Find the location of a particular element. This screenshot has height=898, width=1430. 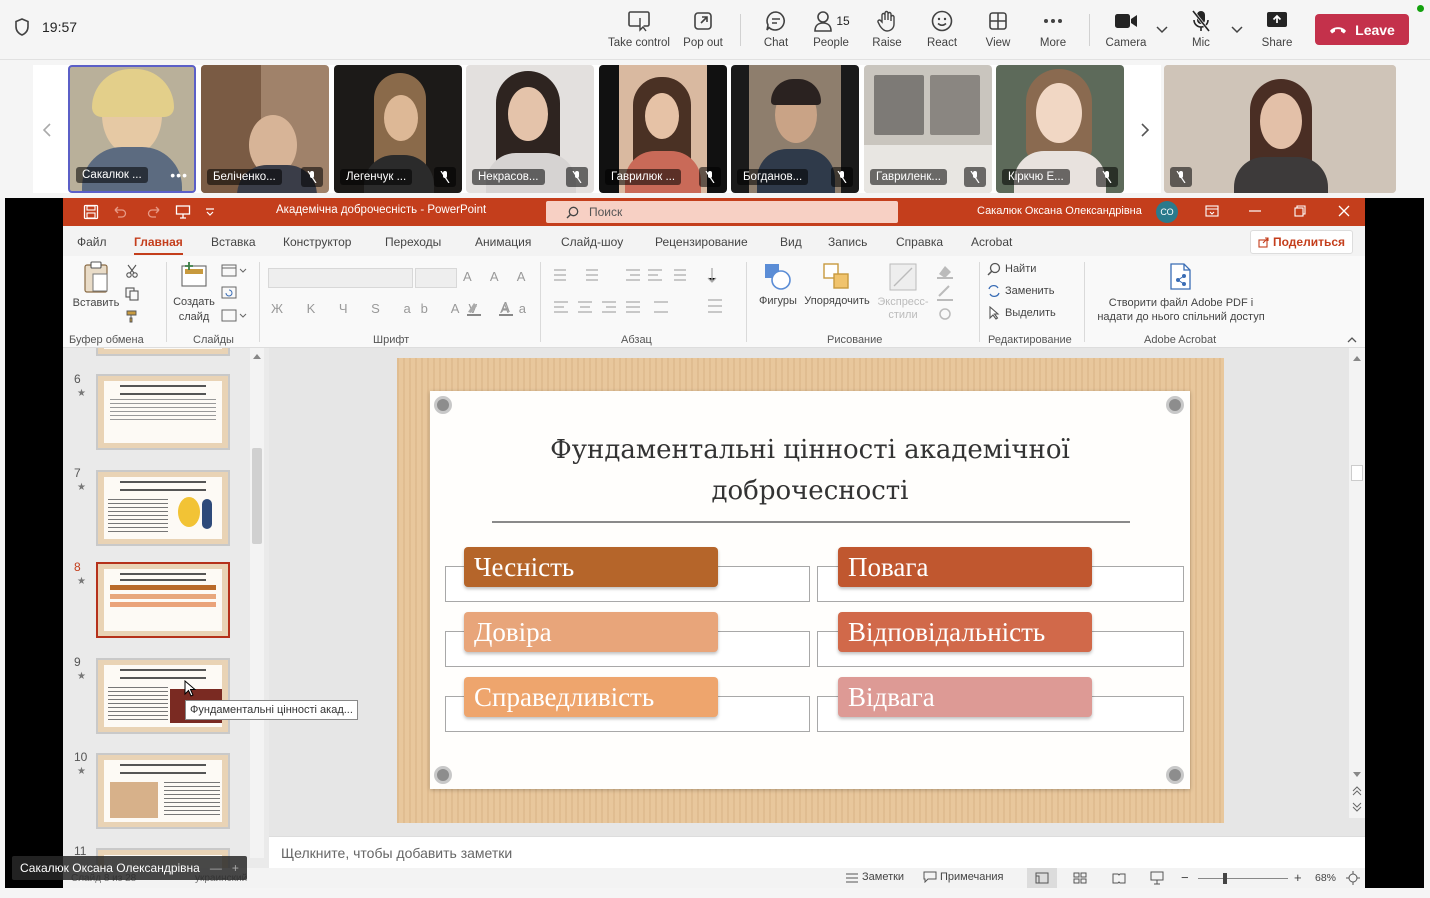

section-icon is located at coordinates (234, 316).